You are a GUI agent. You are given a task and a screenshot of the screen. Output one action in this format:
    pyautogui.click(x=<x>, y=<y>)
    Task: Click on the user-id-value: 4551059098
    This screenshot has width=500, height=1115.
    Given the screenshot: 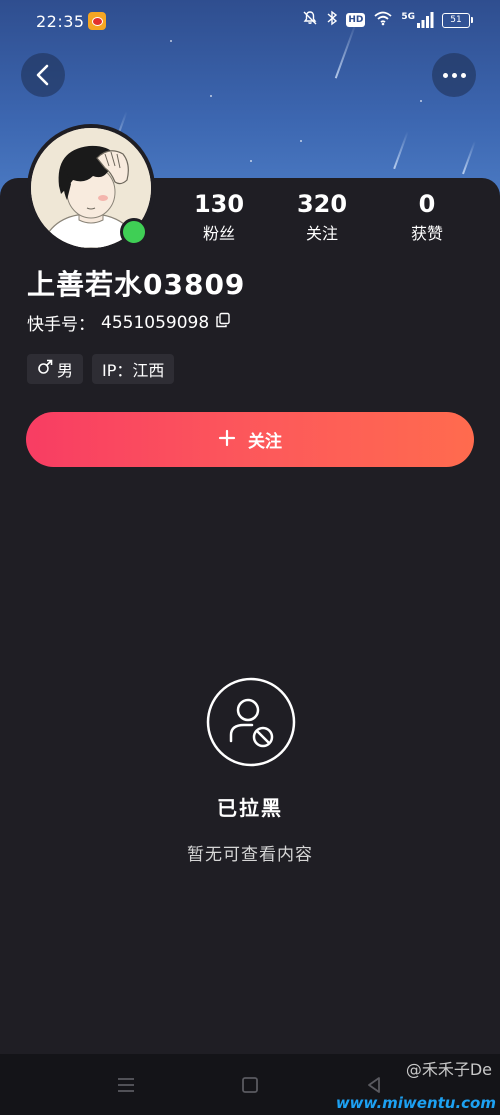 What is the action you would take?
    pyautogui.click(x=155, y=322)
    